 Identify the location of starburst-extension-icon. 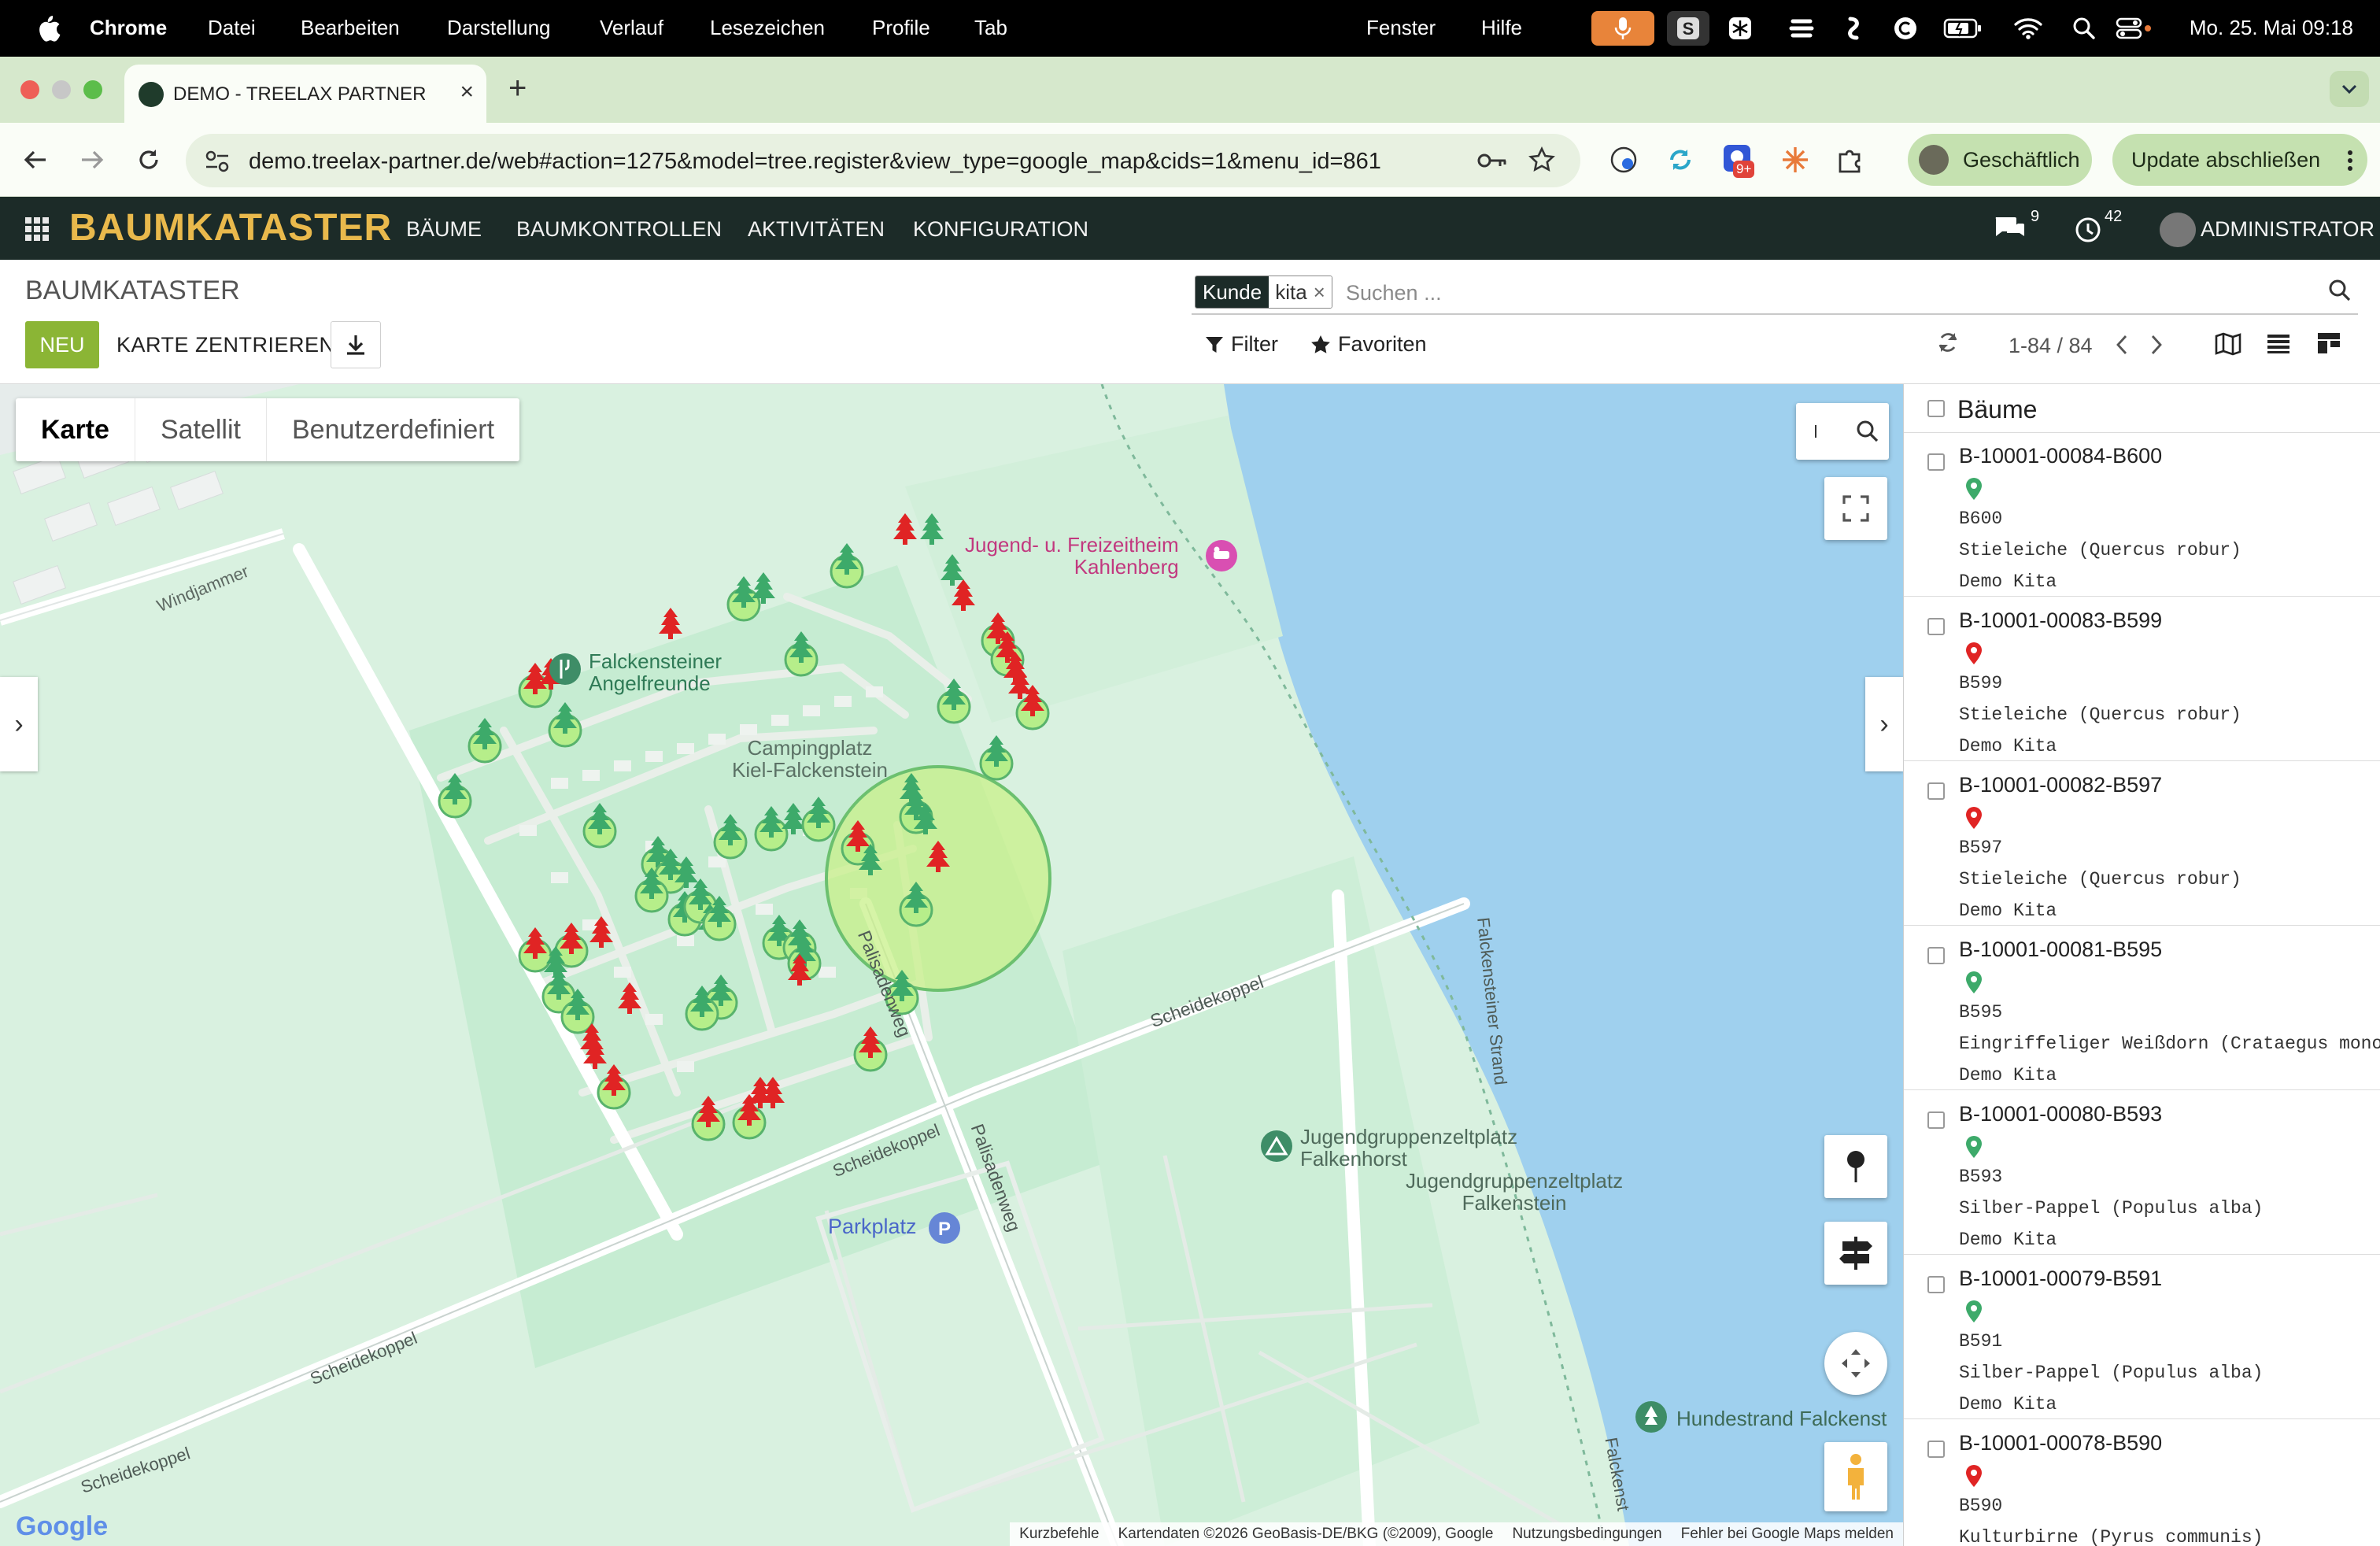
(1795, 160).